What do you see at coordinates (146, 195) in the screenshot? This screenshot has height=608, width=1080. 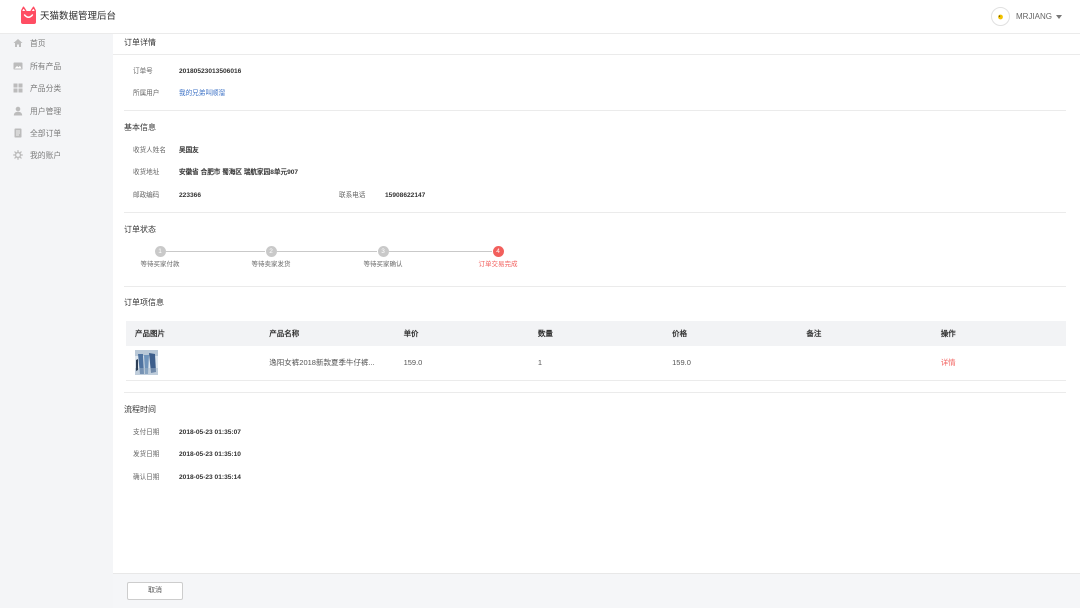 I see `postcode-label: 邮政编码` at bounding box center [146, 195].